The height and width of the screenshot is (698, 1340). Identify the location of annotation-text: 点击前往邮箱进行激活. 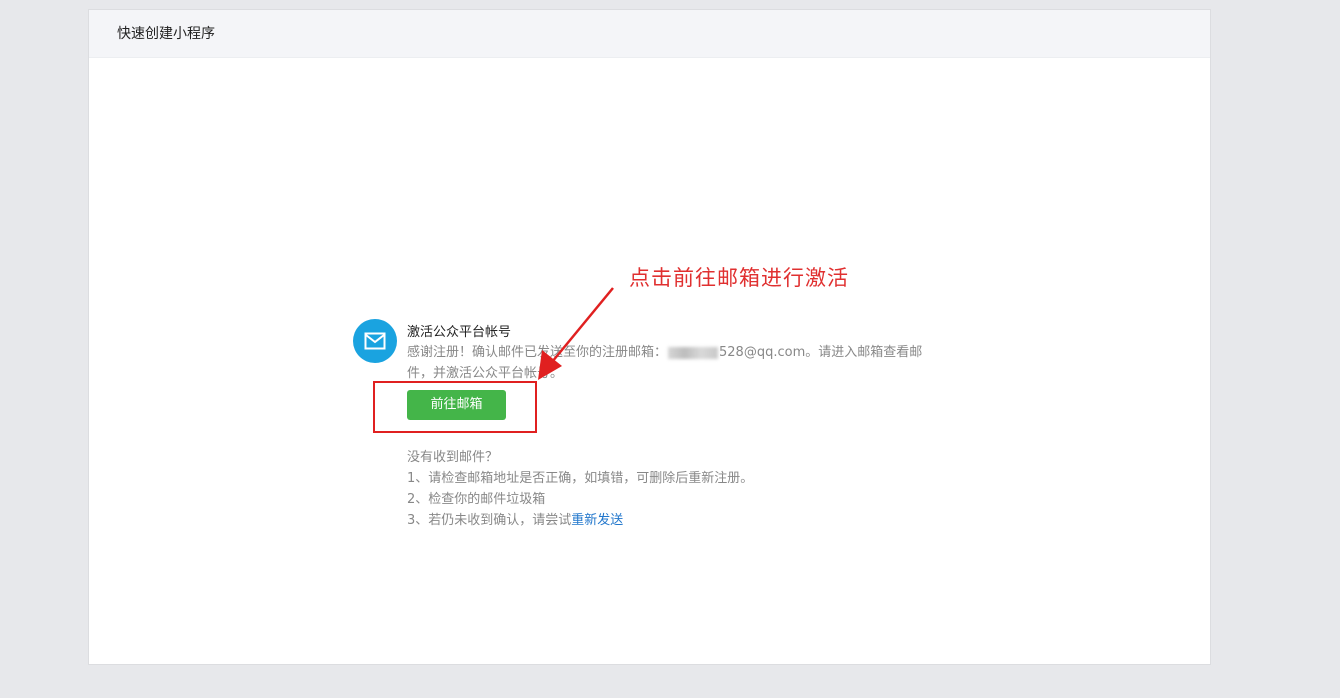
(739, 278).